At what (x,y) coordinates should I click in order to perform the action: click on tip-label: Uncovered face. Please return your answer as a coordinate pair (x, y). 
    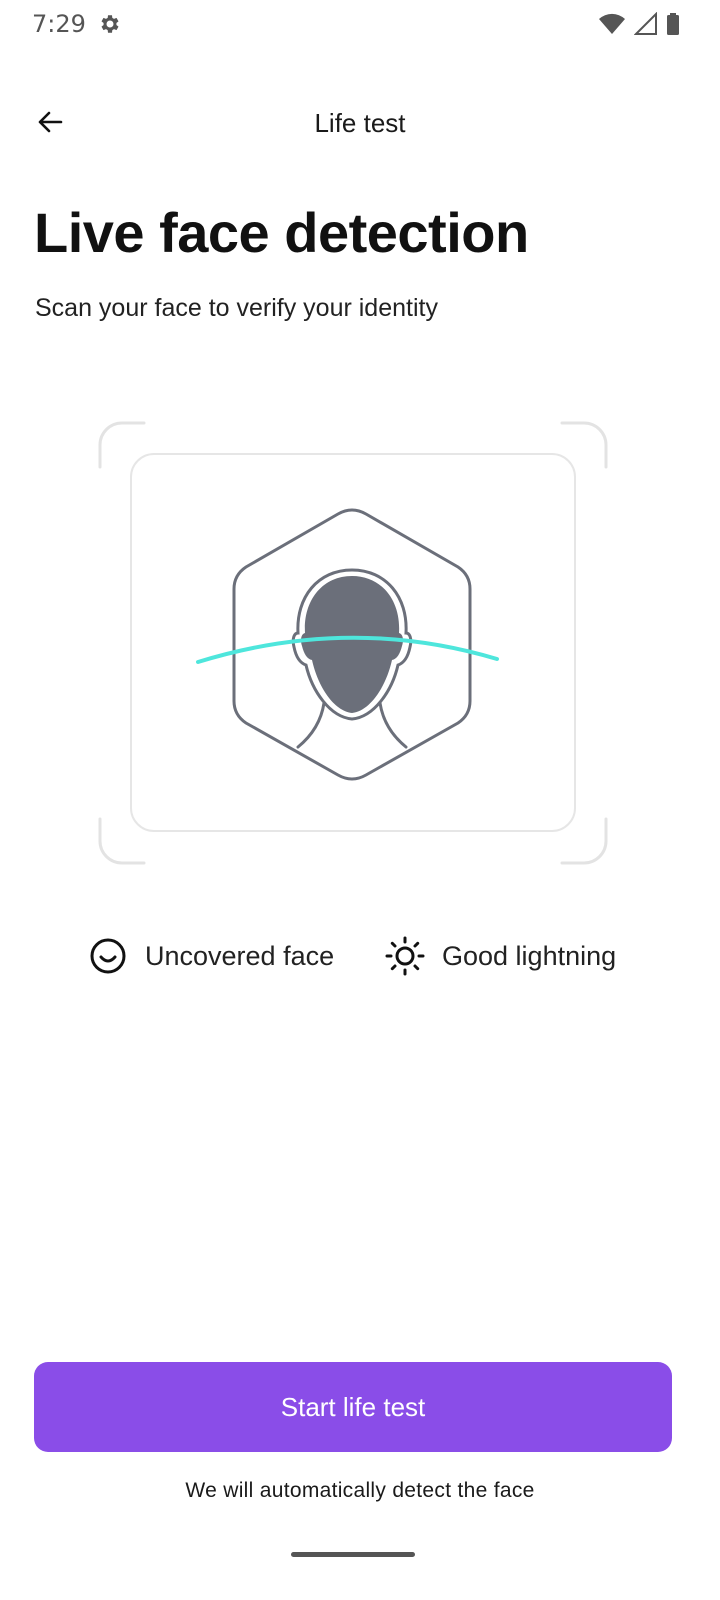
    Looking at the image, I should click on (240, 955).